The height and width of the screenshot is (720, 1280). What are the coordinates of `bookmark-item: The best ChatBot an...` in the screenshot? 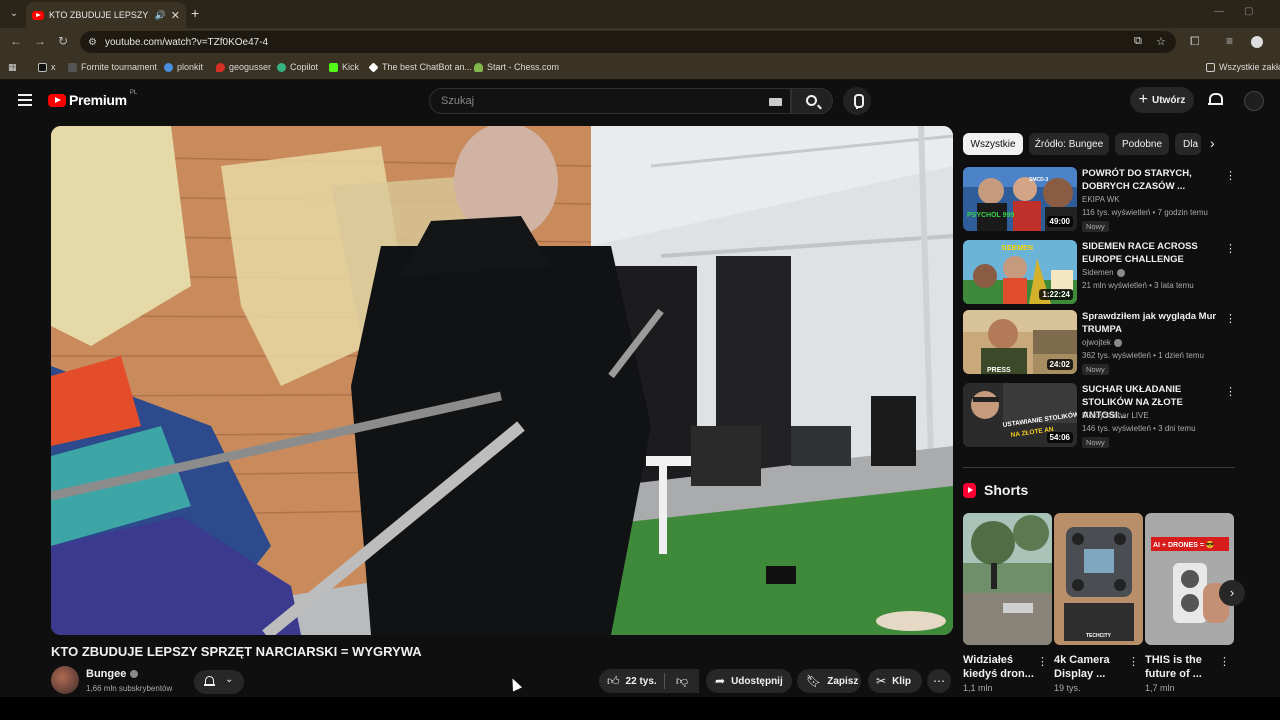 It's located at (420, 67).